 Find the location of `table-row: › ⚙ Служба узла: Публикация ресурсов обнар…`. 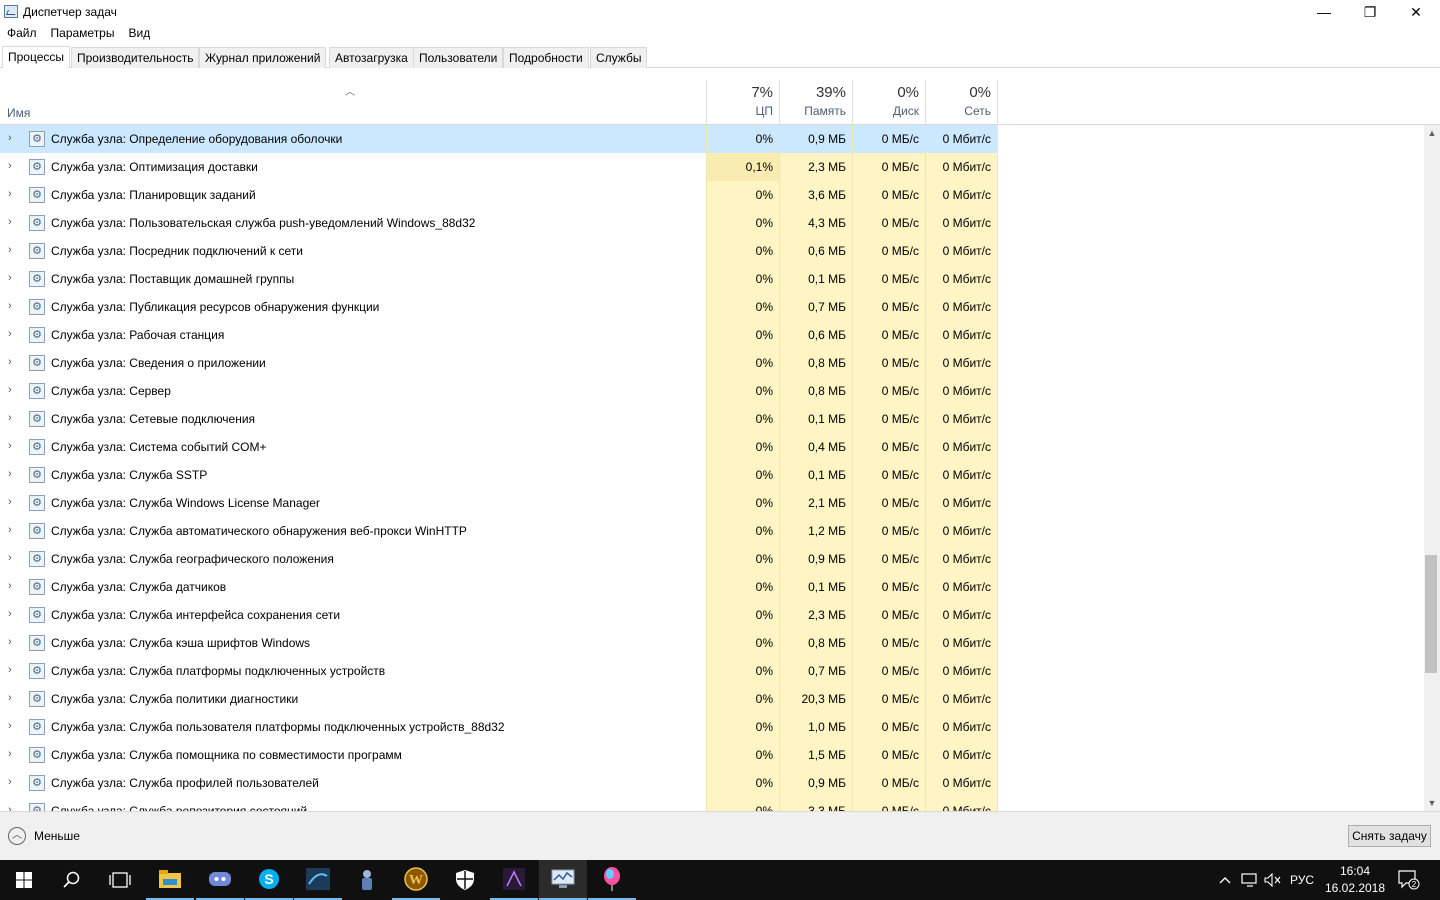

table-row: › ⚙ Служба узла: Публикация ресурсов обнар… is located at coordinates (712, 307).